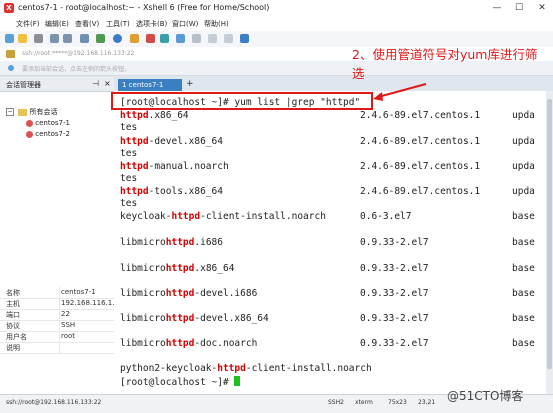  Describe the element at coordinates (65, 314) in the screenshot. I see `prop-value: 22` at that location.